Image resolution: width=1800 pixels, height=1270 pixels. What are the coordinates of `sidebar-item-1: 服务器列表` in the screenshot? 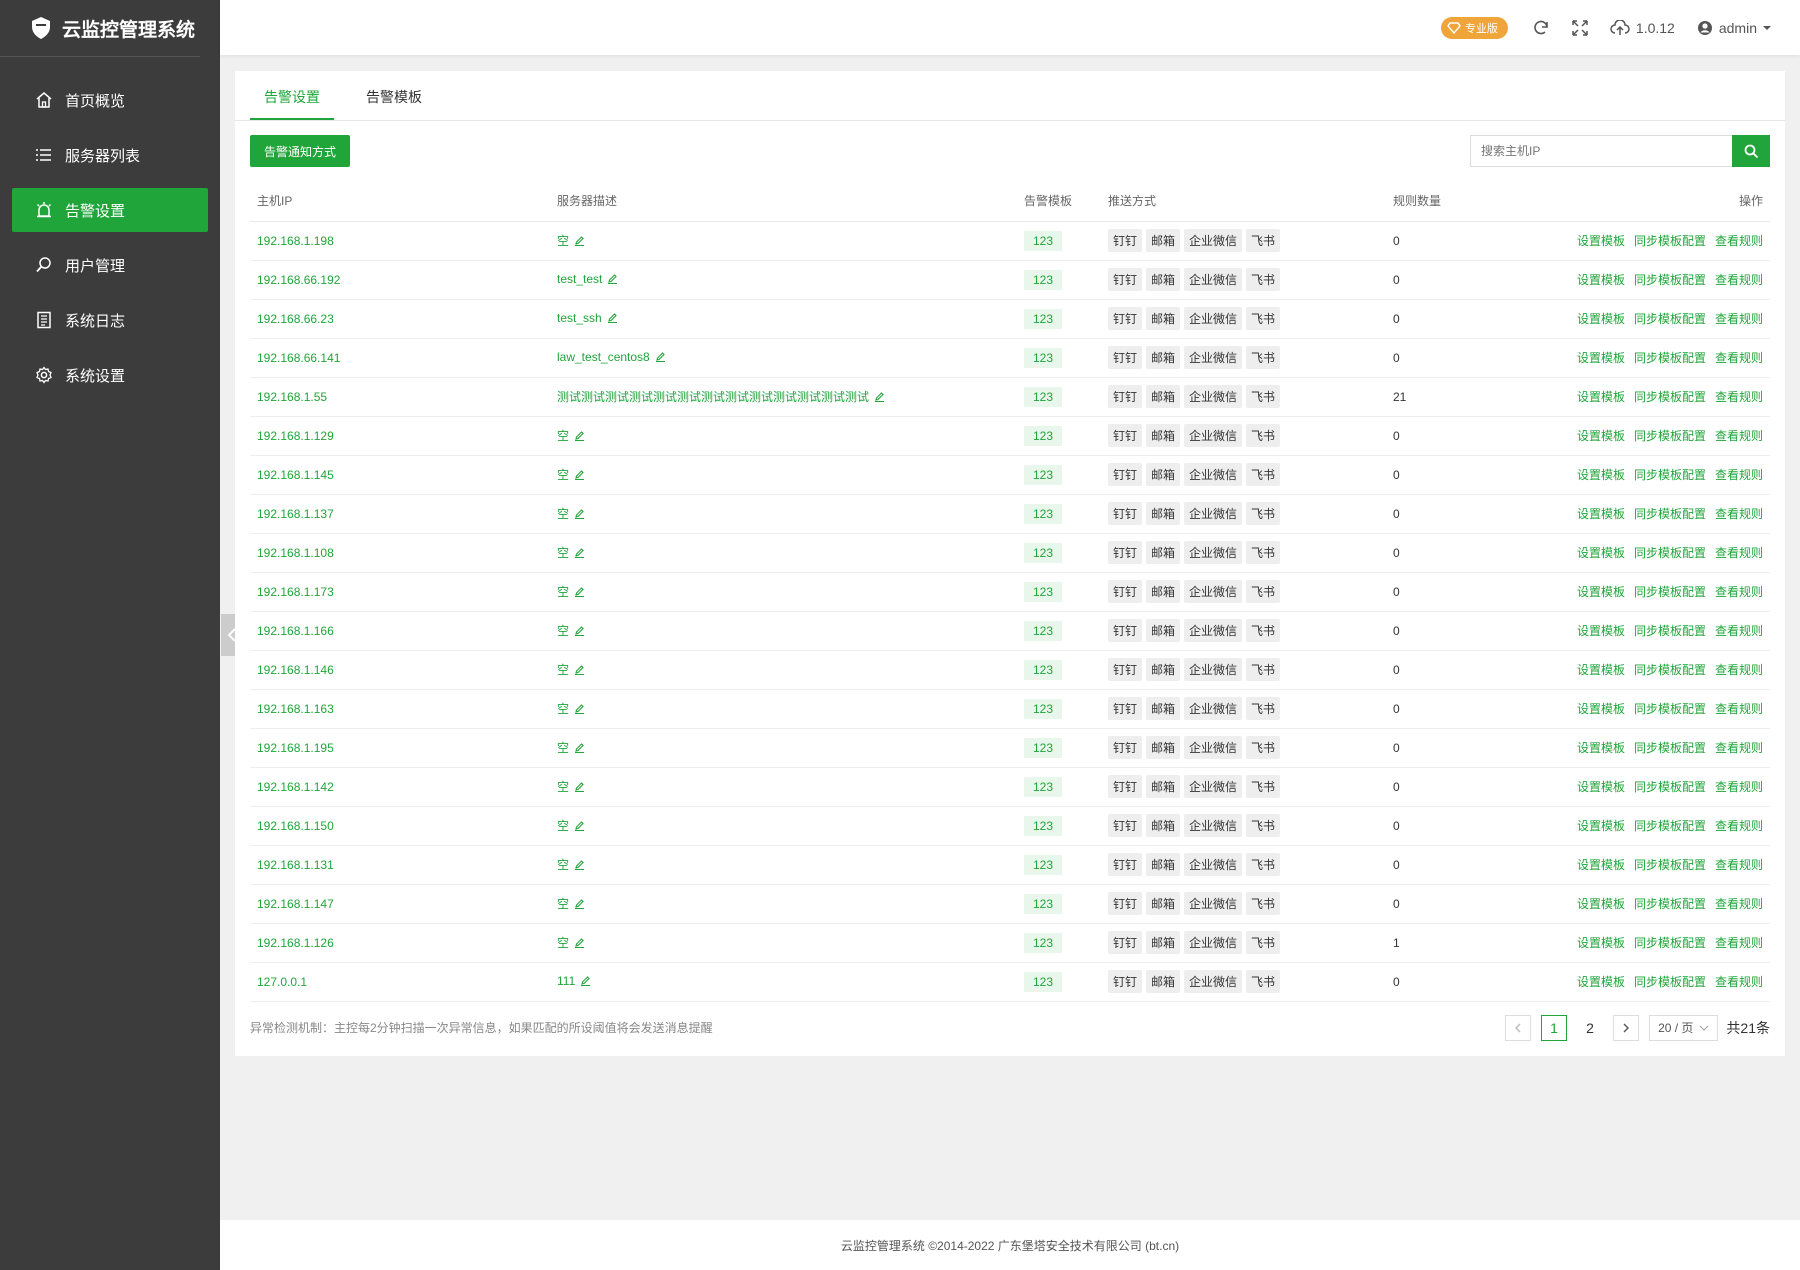 It's located at (110, 155).